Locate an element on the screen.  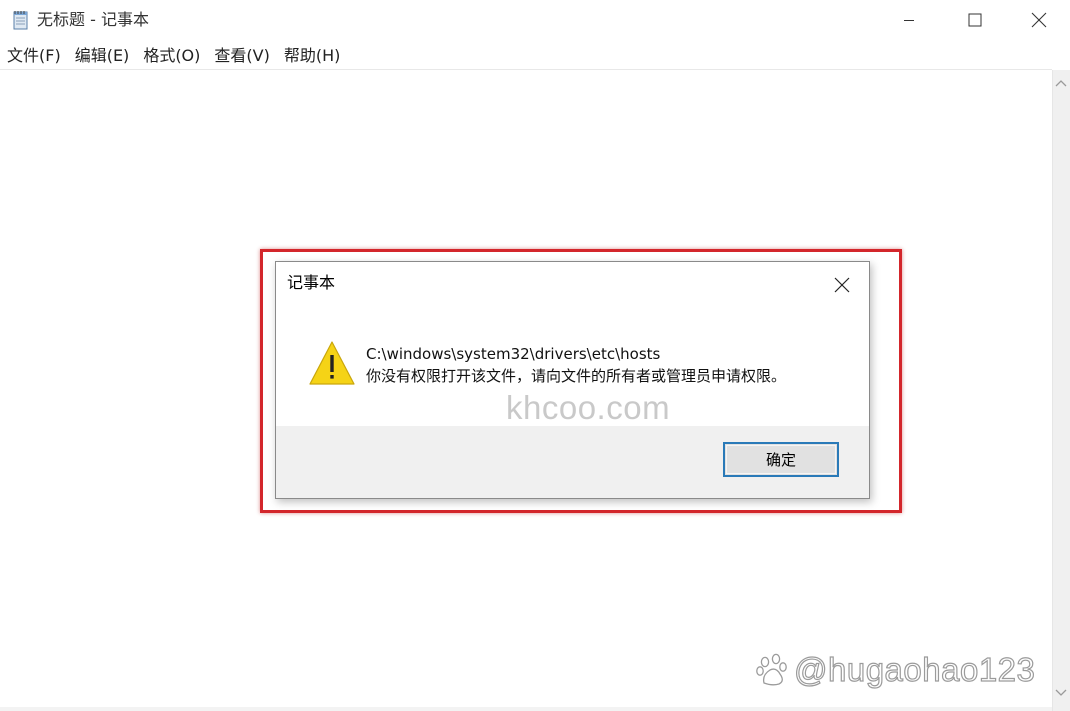
menu-bar: 文件(F) 编辑(E) 格式(O) 查看(V) 帮助(H) is located at coordinates (535, 56).